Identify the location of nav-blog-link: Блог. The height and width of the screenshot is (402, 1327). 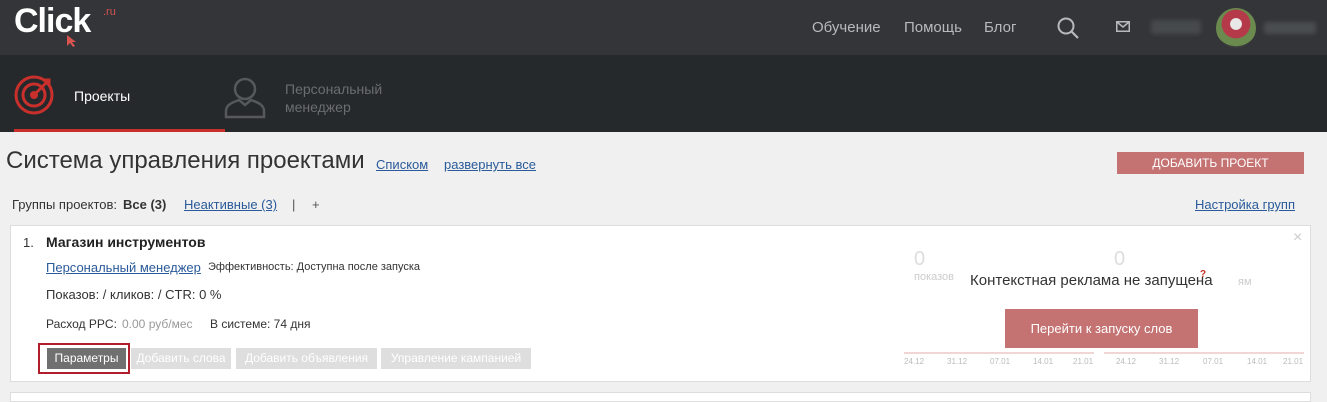
(1000, 27).